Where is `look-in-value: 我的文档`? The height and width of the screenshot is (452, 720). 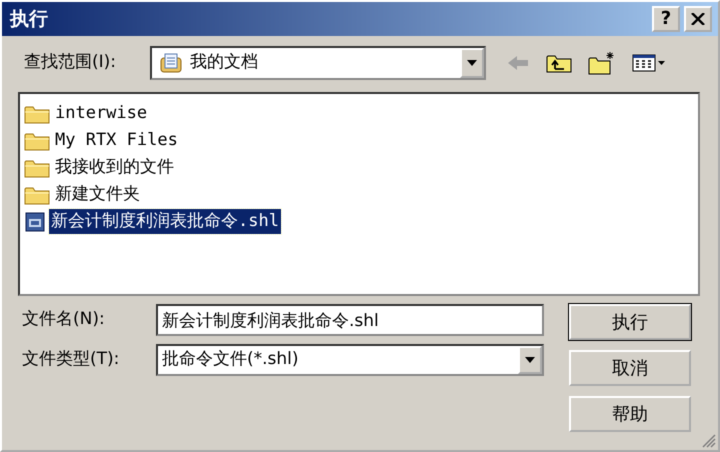
look-in-value: 我的文档 is located at coordinates (224, 62).